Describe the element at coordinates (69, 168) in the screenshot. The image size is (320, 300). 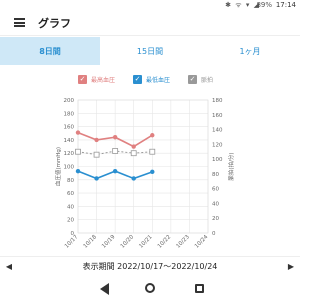
I see `y-tick-label: 100` at that location.